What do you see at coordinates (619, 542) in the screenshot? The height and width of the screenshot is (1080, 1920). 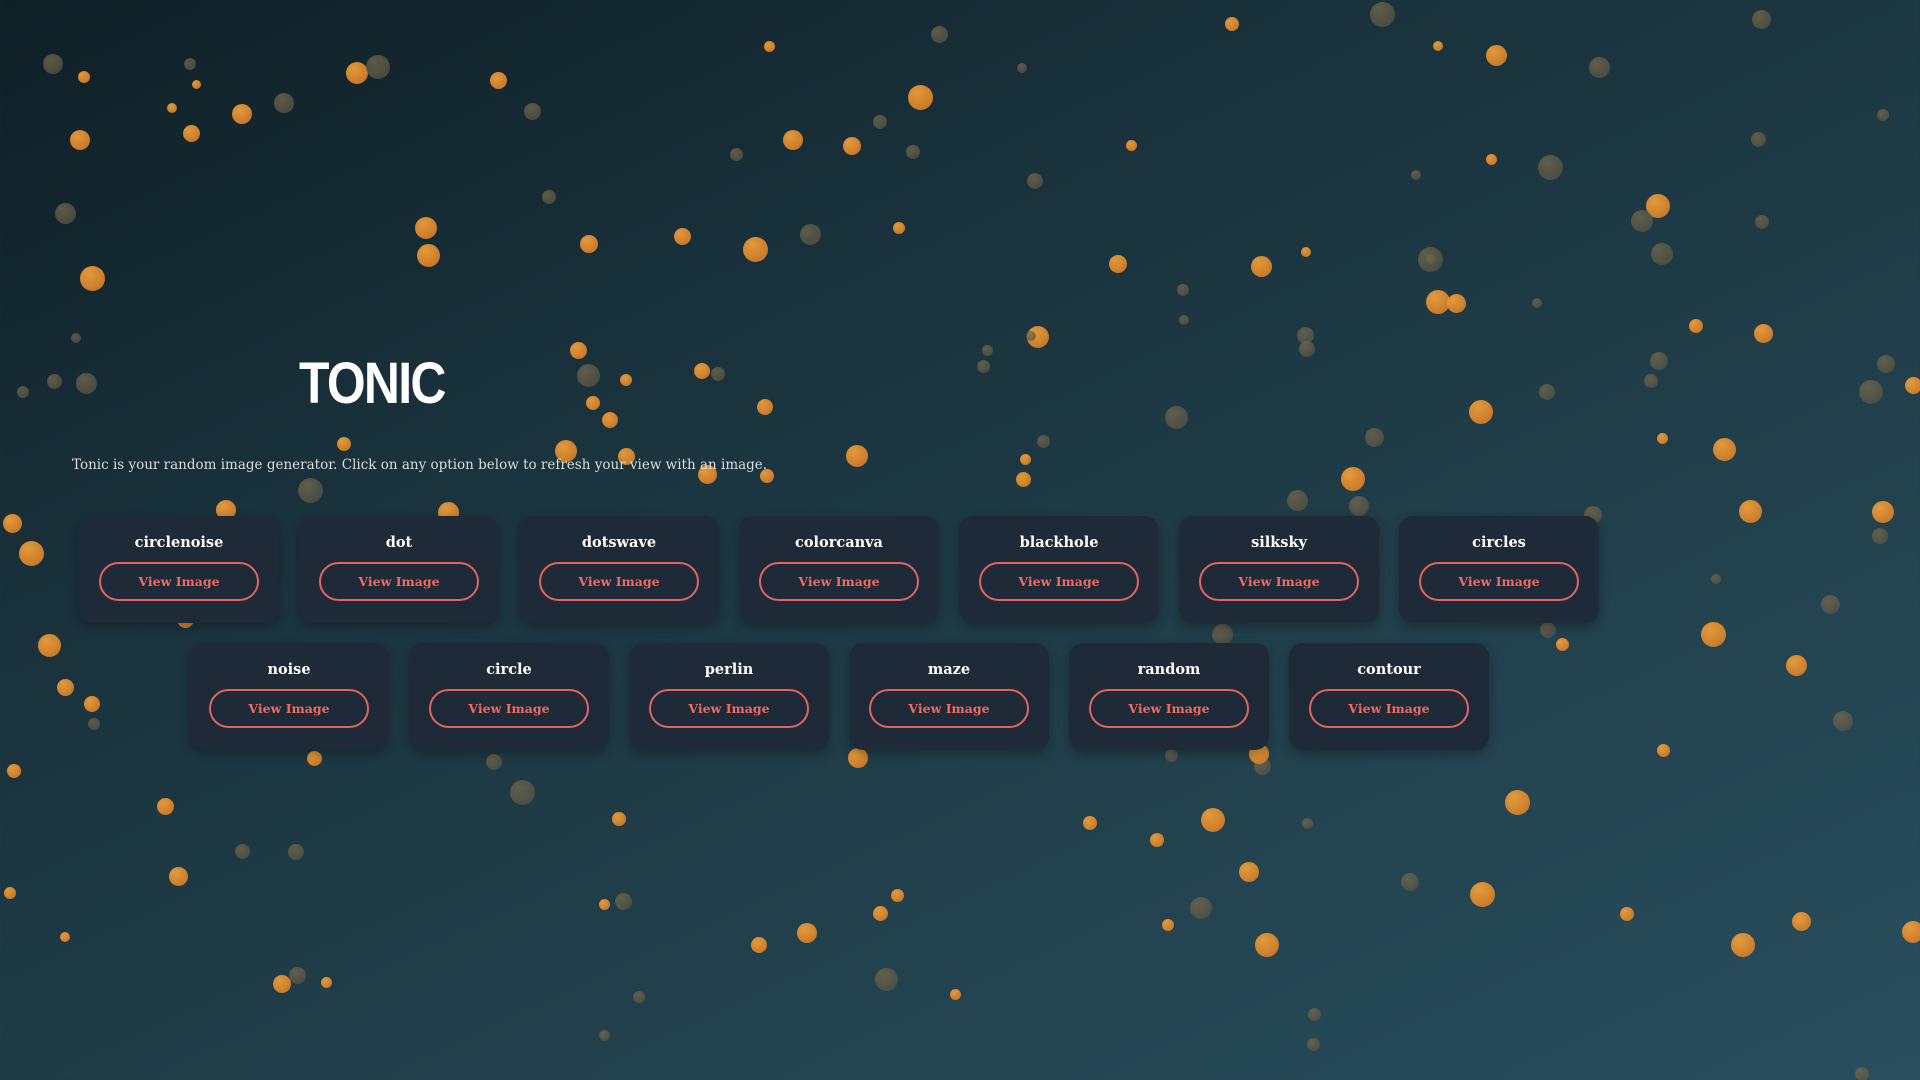 I see `generator-name: dotswave` at bounding box center [619, 542].